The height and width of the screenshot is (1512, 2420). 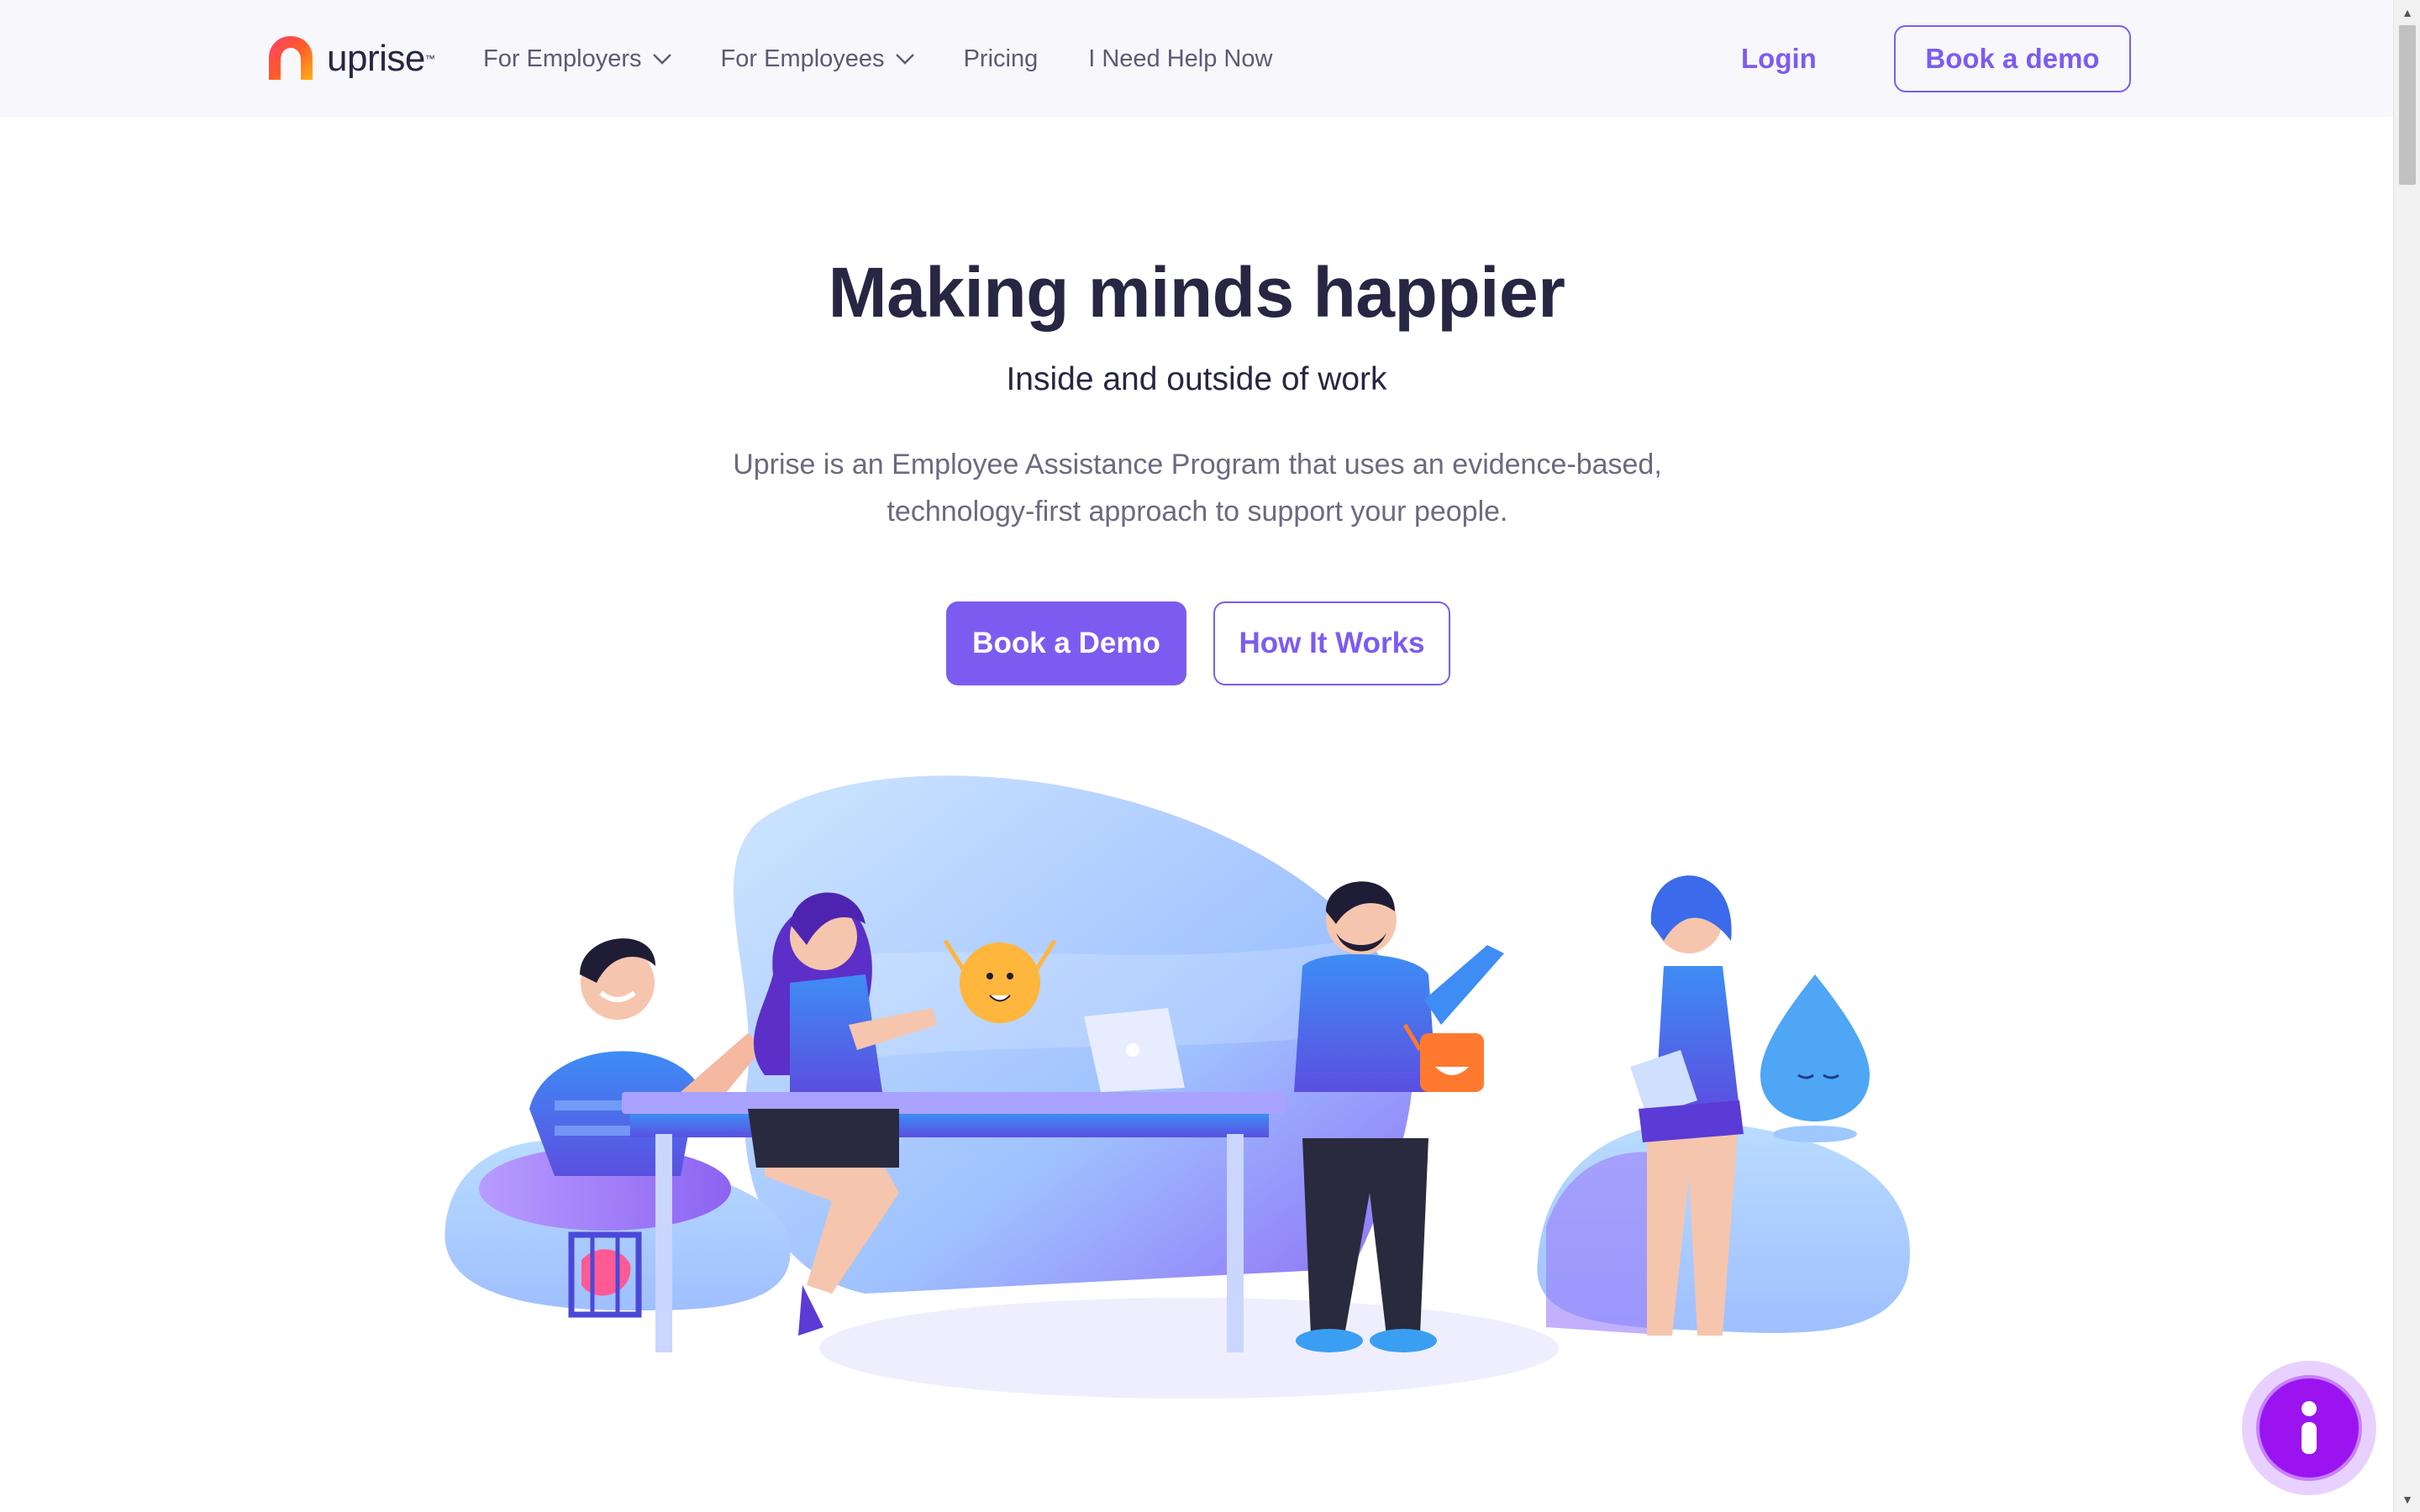 What do you see at coordinates (429, 59) in the screenshot?
I see `logo-trademark: ™` at bounding box center [429, 59].